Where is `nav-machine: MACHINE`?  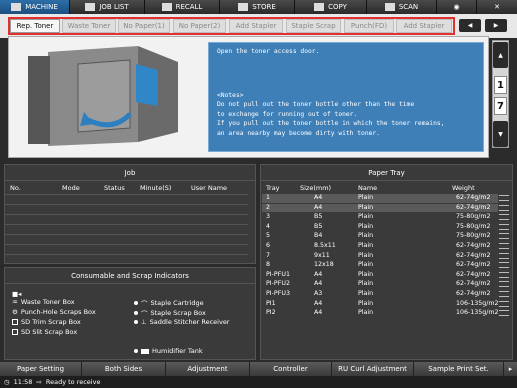 nav-machine: MACHINE is located at coordinates (35, 7).